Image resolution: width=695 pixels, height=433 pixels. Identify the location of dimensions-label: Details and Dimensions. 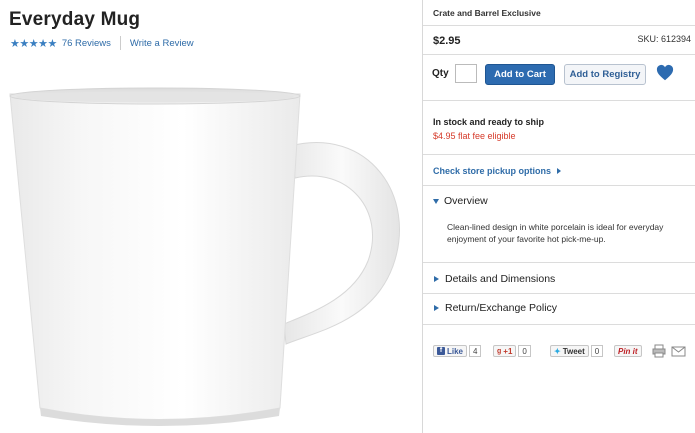
(500, 279).